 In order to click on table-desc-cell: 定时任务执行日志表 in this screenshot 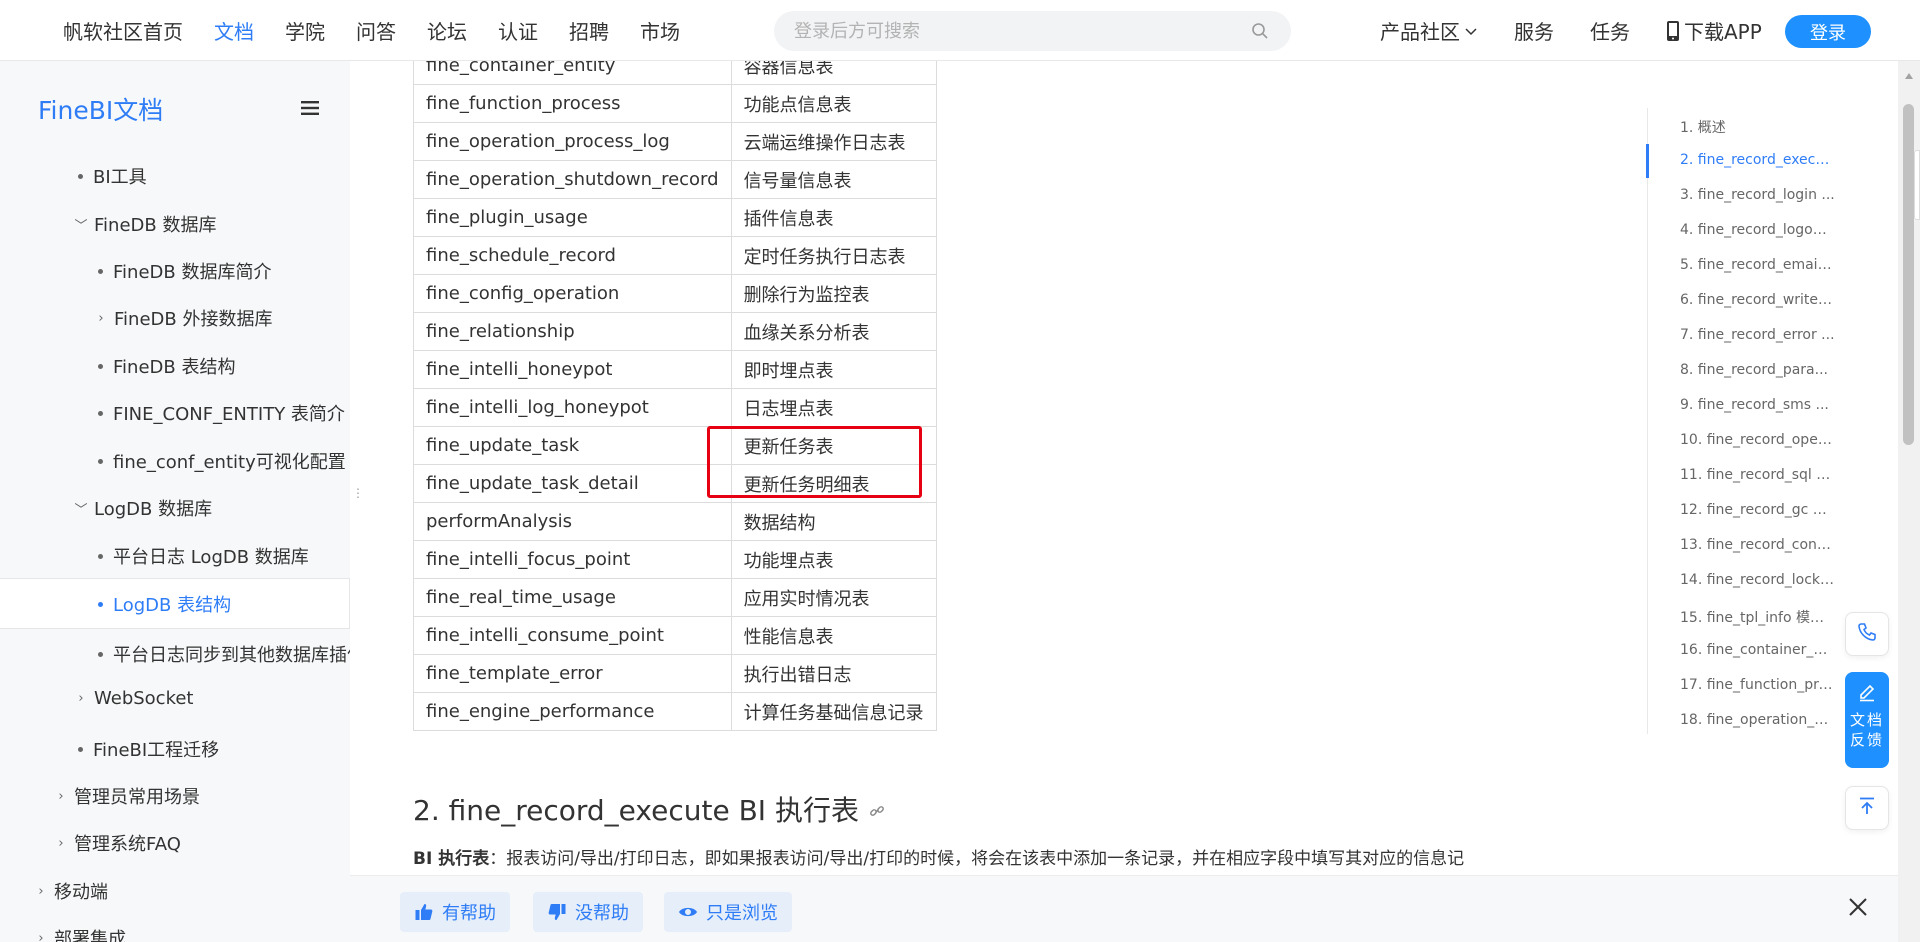, I will do `click(833, 255)`.